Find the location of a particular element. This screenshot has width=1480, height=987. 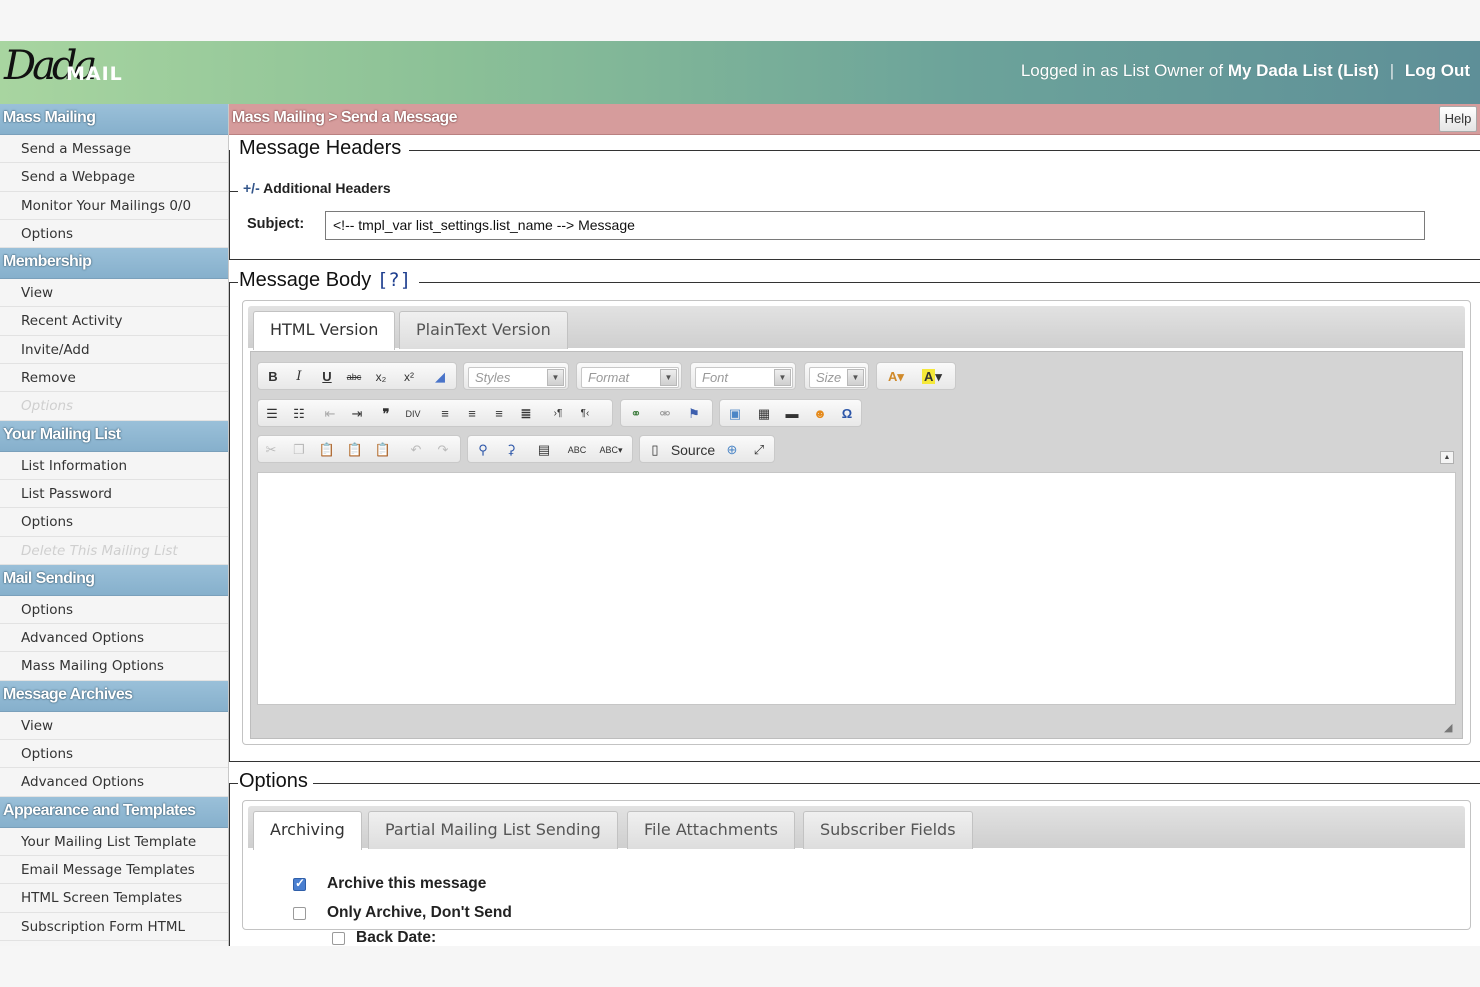

only-archive-checkbox is located at coordinates (299, 913).